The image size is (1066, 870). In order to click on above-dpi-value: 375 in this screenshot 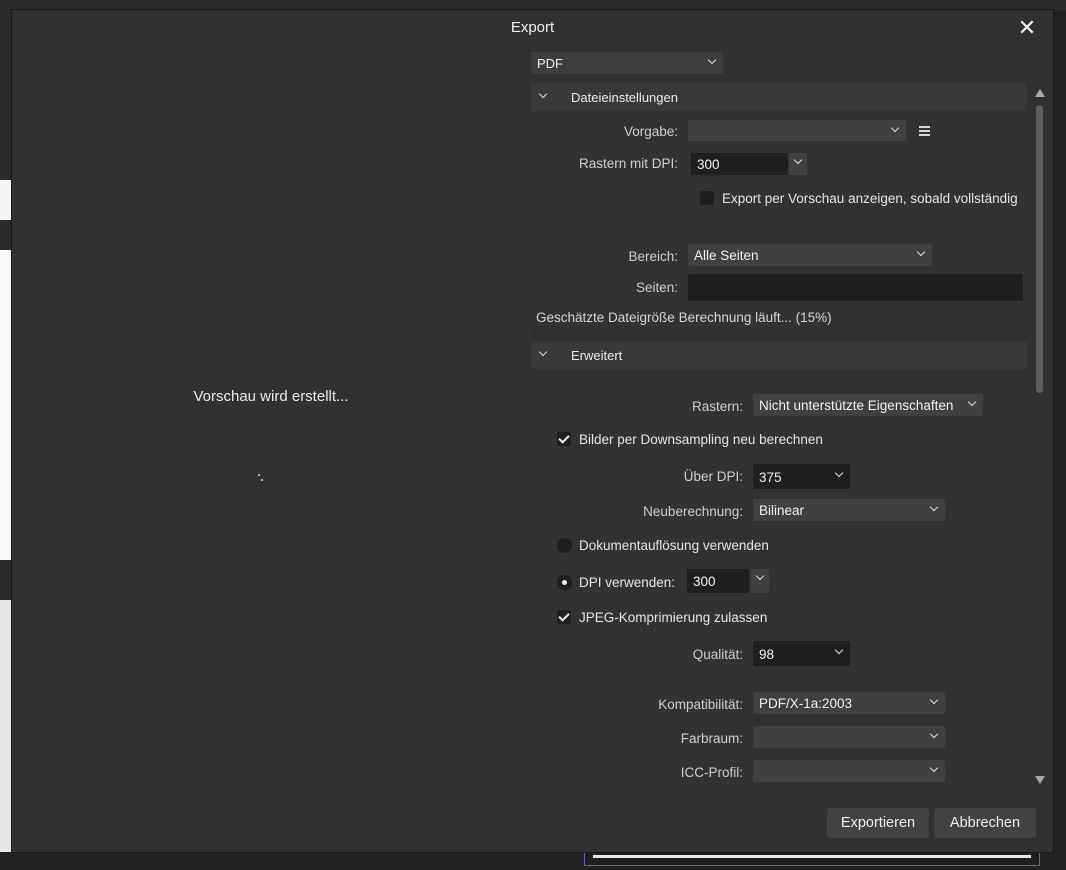, I will do `click(770, 477)`.